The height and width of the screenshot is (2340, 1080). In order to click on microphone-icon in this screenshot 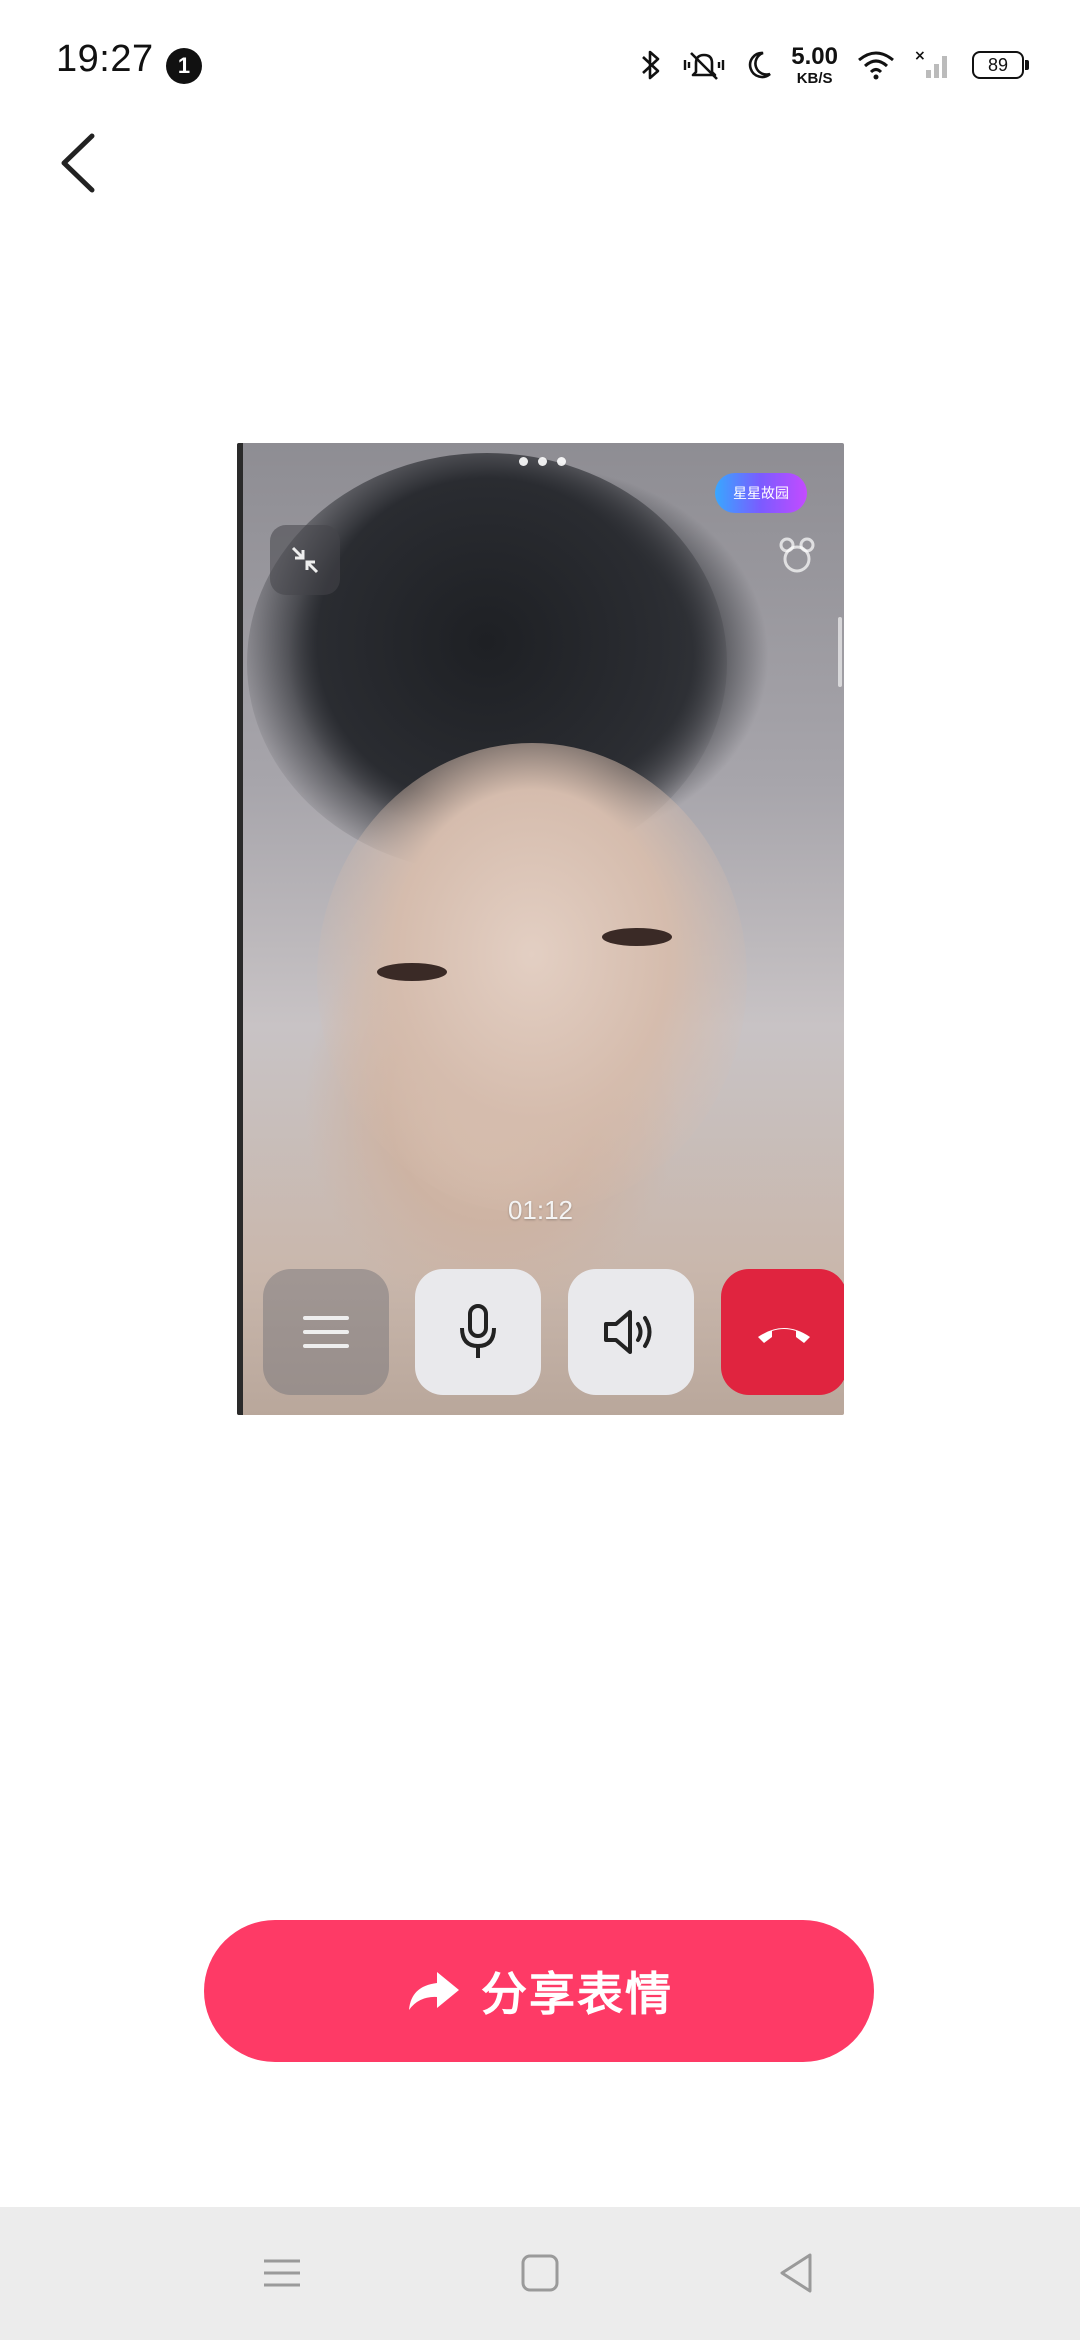, I will do `click(478, 1331)`.